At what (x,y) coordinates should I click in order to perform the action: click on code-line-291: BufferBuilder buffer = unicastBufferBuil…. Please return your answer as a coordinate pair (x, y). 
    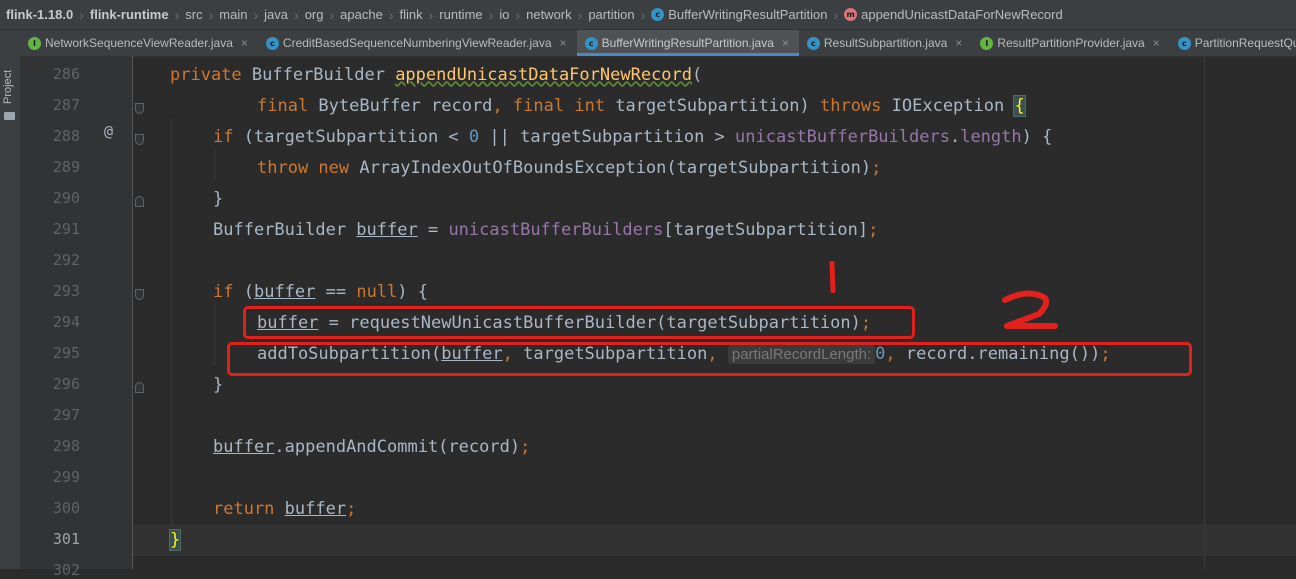
    Looking at the image, I should click on (546, 230).